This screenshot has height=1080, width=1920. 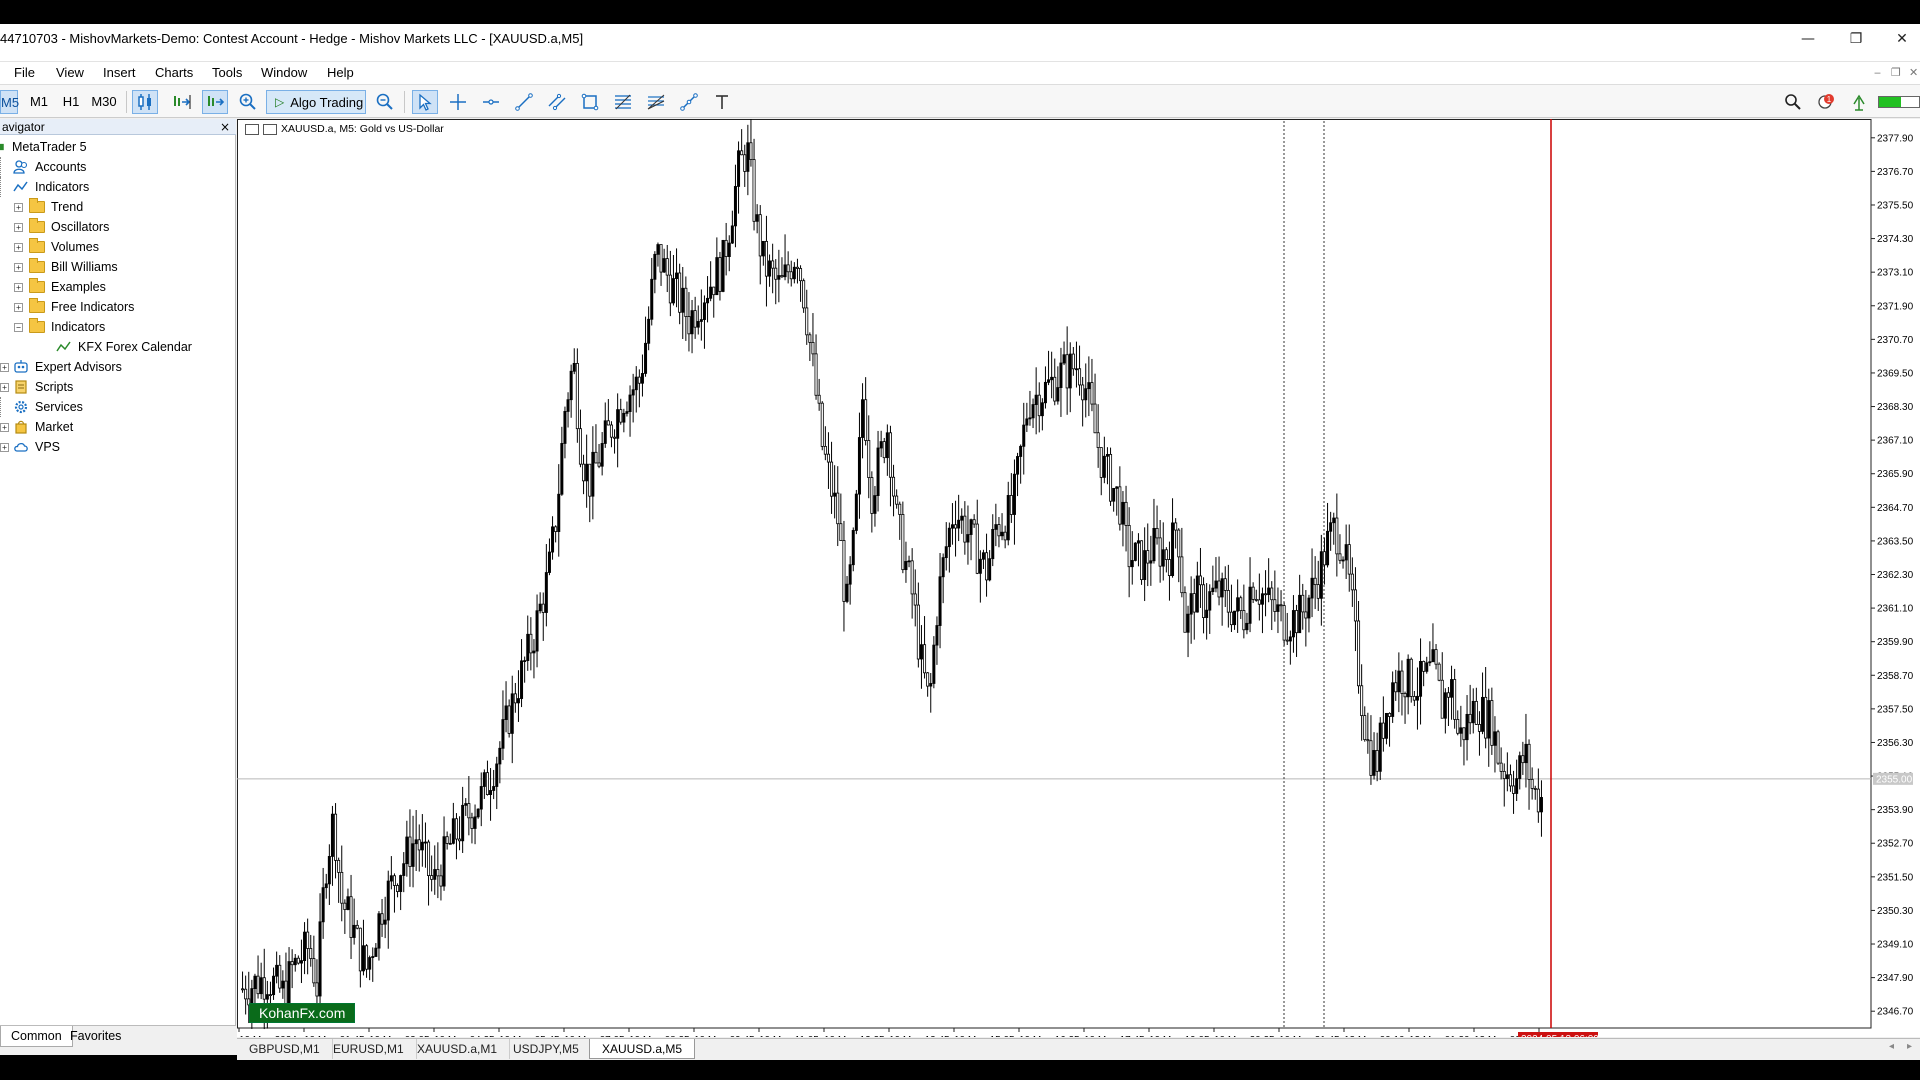 I want to click on chart-tab-gbpusd: GBPUSD,M1, so click(x=285, y=1049).